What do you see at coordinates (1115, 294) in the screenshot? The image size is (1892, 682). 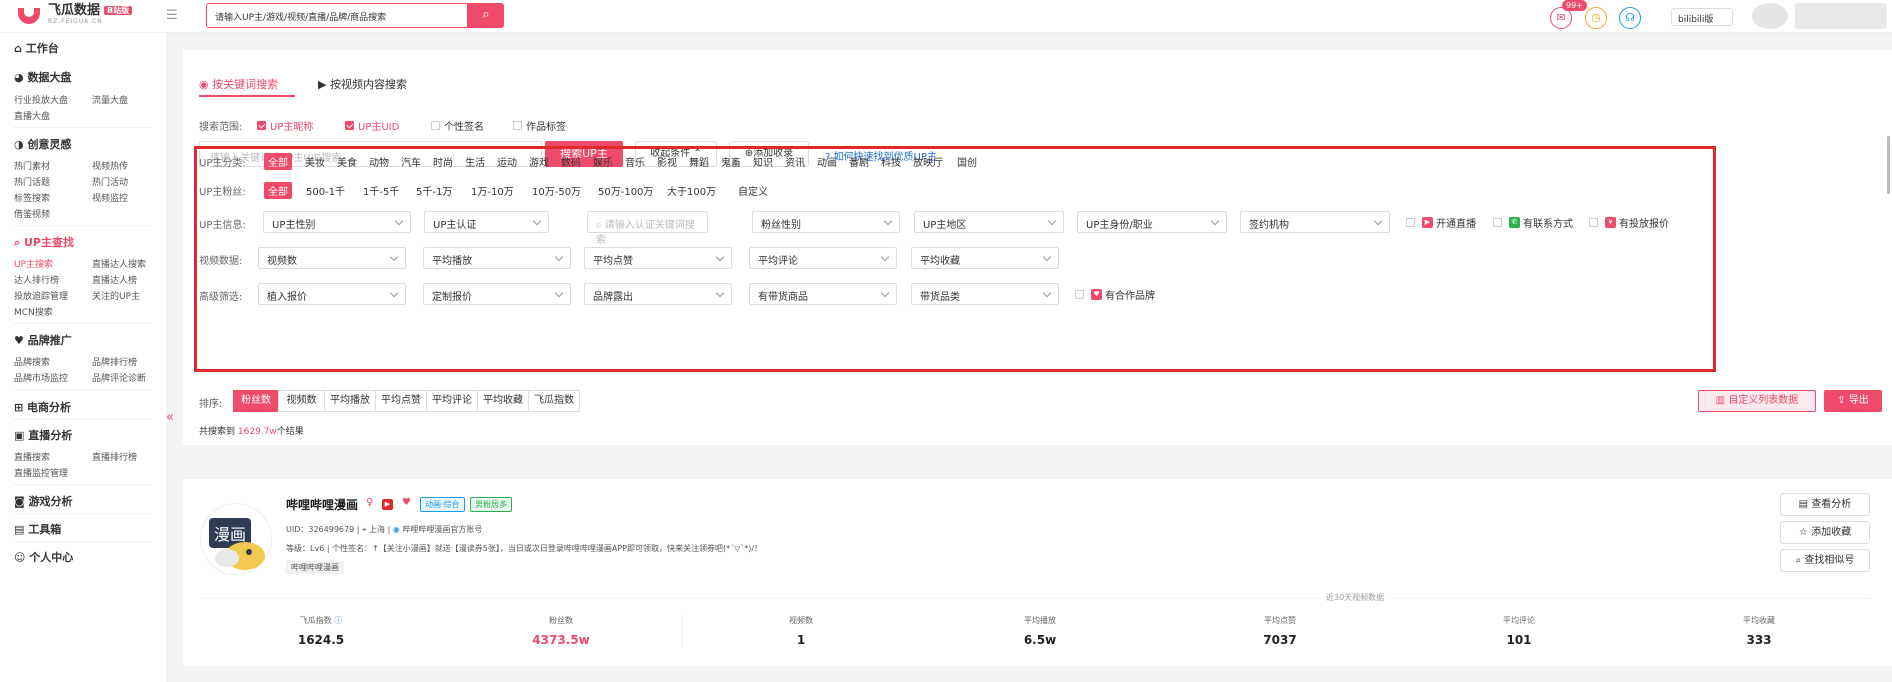 I see `brand-coop-checkbox: ♥ 有合作品牌` at bounding box center [1115, 294].